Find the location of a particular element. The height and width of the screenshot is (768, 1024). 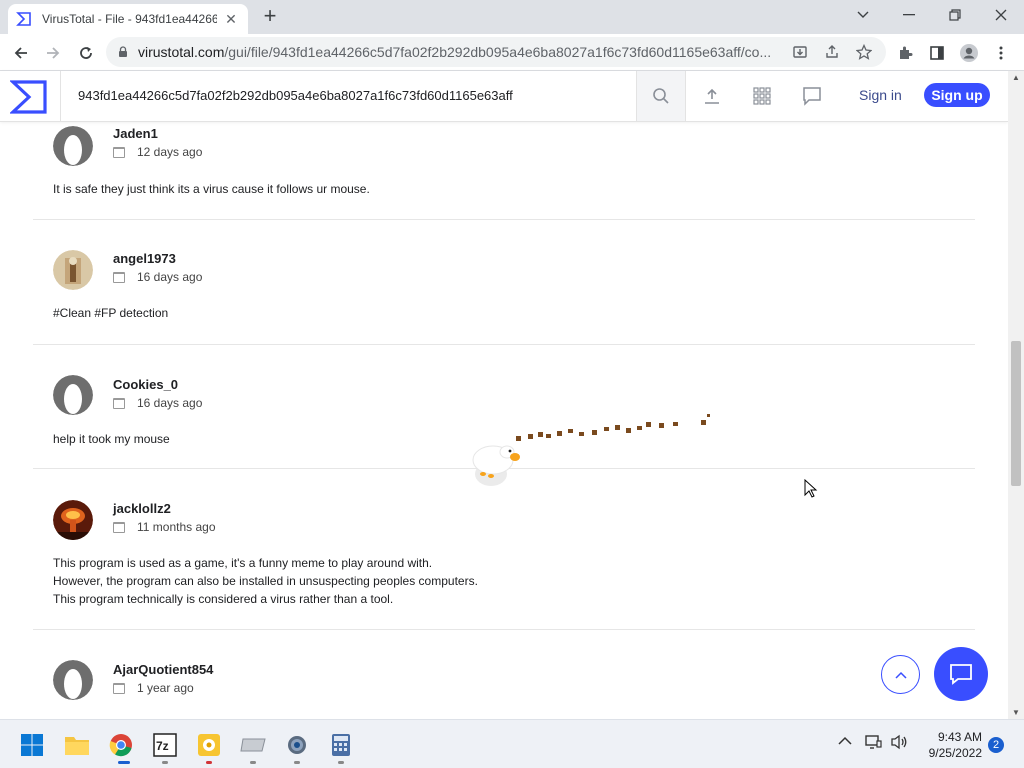

back-arrow-icon is located at coordinates (20, 53).